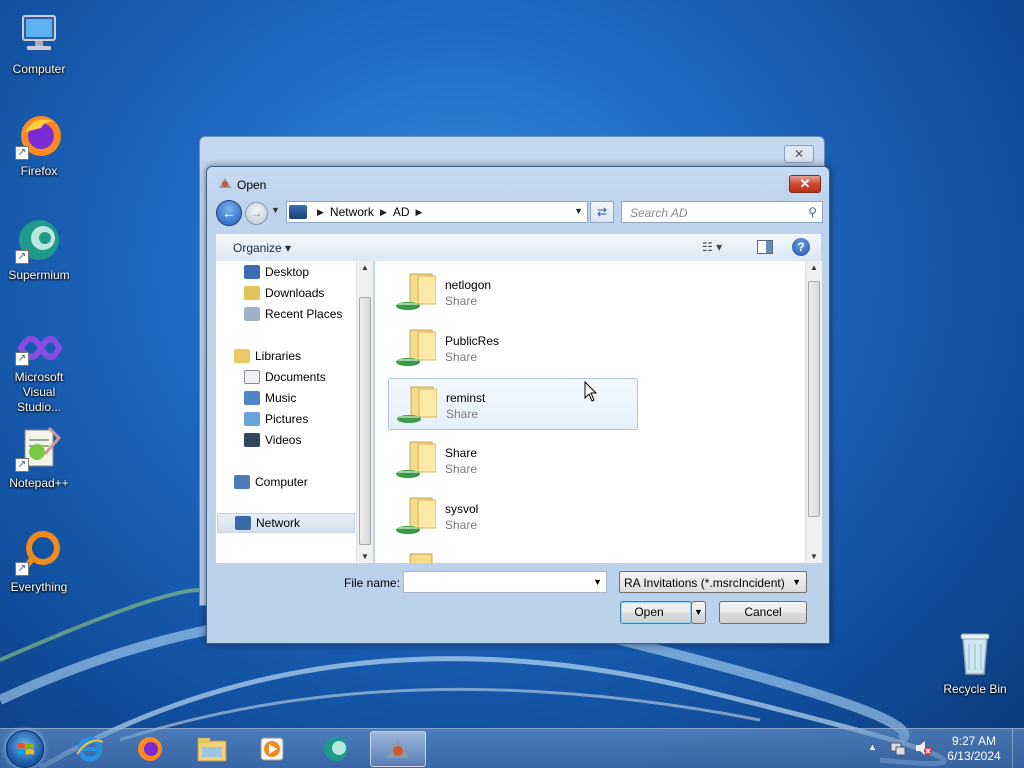 This screenshot has width=1024, height=768. I want to click on forward-button: →, so click(256, 213).